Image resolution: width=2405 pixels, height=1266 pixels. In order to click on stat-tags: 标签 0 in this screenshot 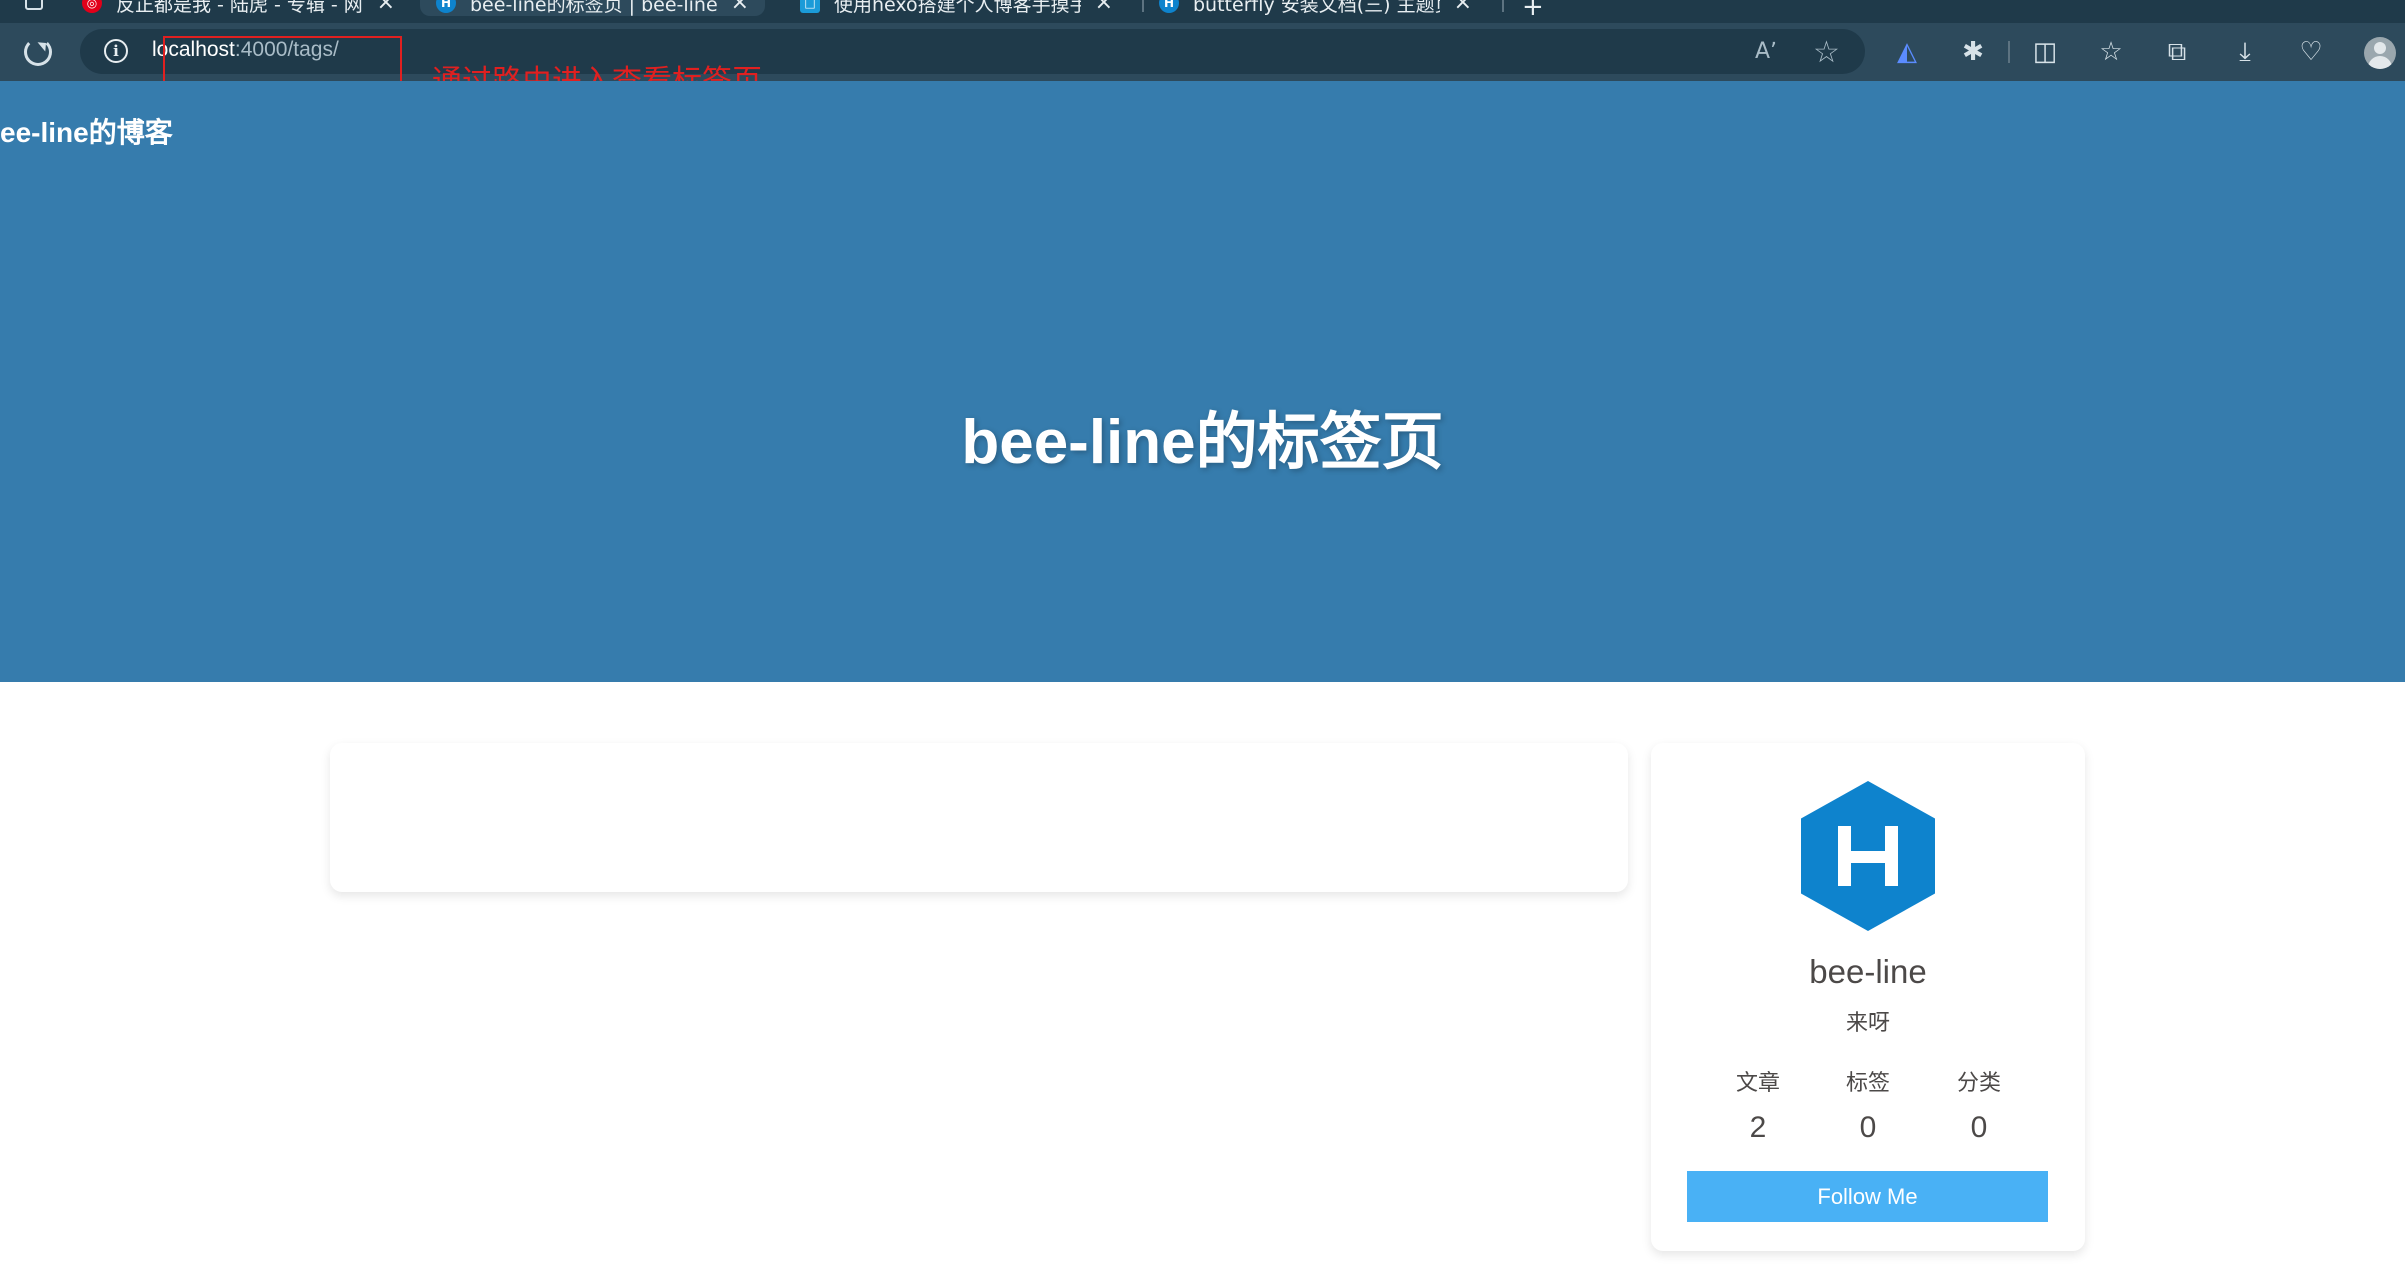, I will do `click(1868, 1105)`.